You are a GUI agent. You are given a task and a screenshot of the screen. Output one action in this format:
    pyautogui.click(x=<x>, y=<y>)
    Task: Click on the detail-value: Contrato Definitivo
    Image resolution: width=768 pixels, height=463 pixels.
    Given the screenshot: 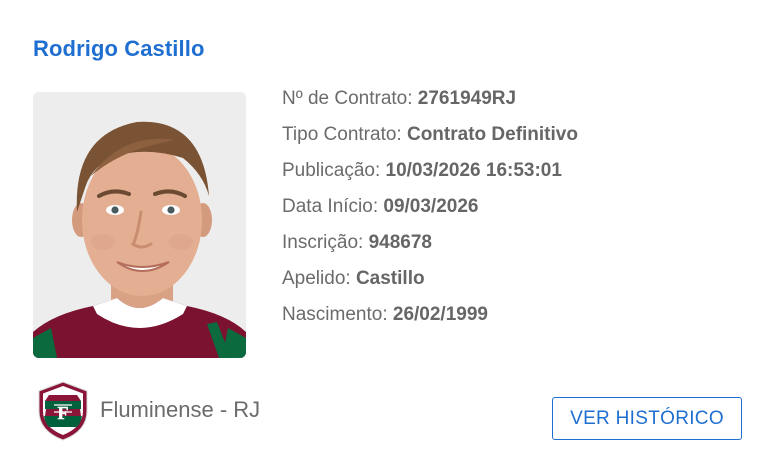 What is the action you would take?
    pyautogui.click(x=492, y=134)
    